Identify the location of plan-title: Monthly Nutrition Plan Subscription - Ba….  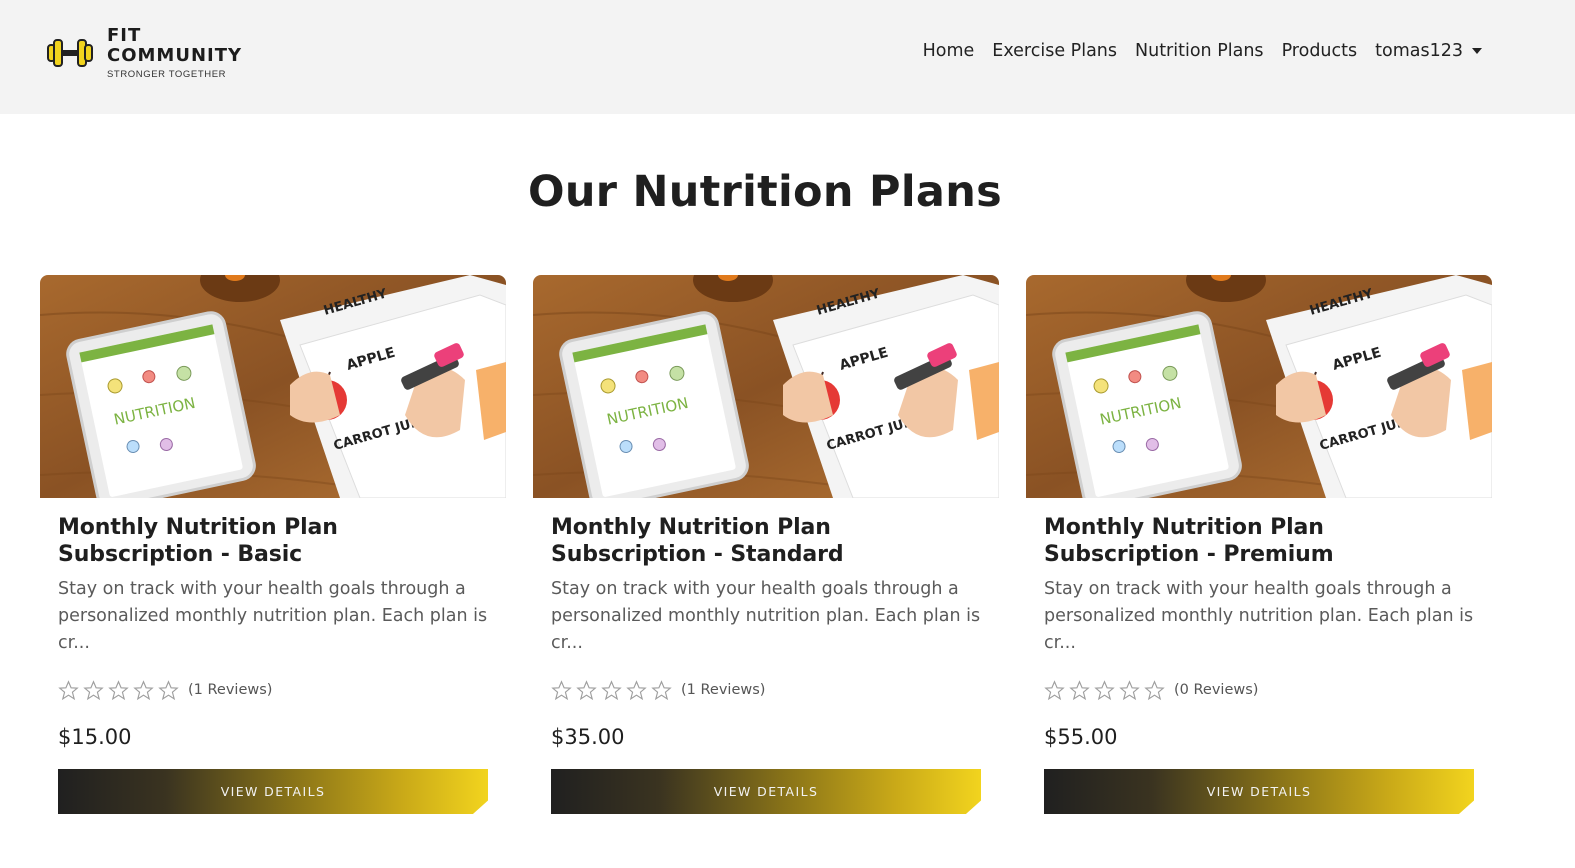
(273, 541).